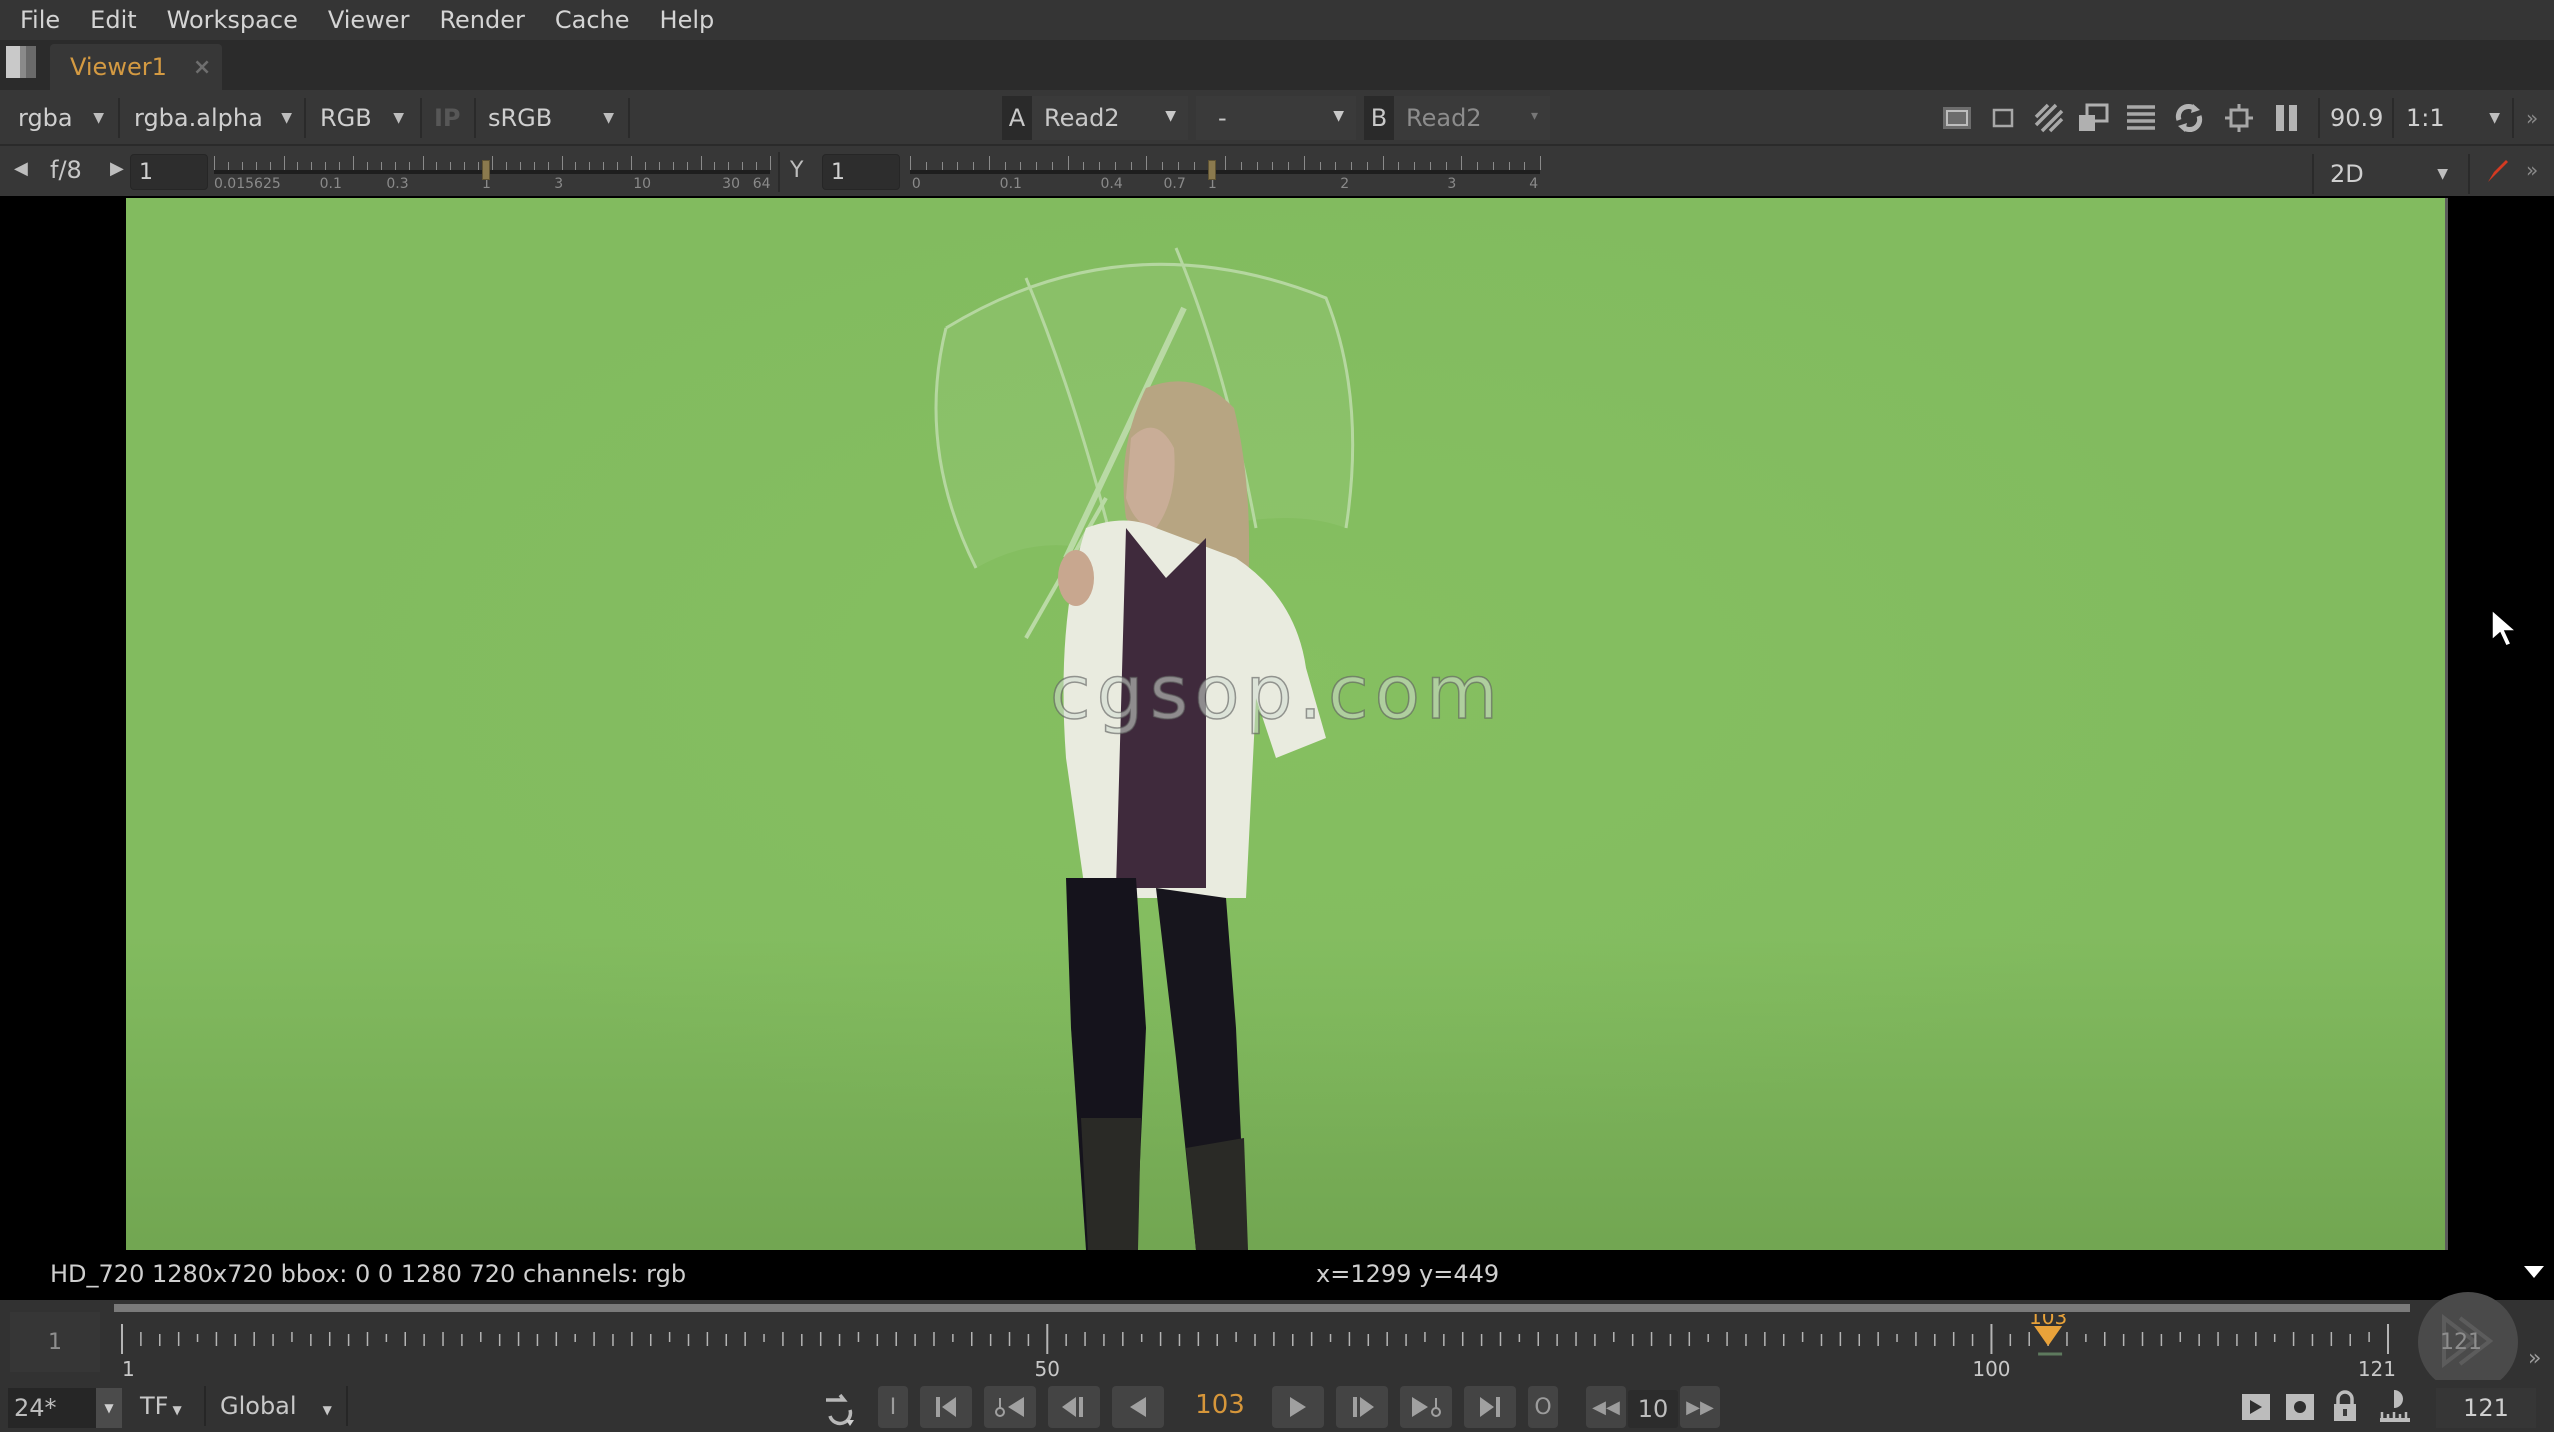 This screenshot has height=1432, width=2554. I want to click on input-b-dropdown: B Read2 ▾, so click(1457, 118).